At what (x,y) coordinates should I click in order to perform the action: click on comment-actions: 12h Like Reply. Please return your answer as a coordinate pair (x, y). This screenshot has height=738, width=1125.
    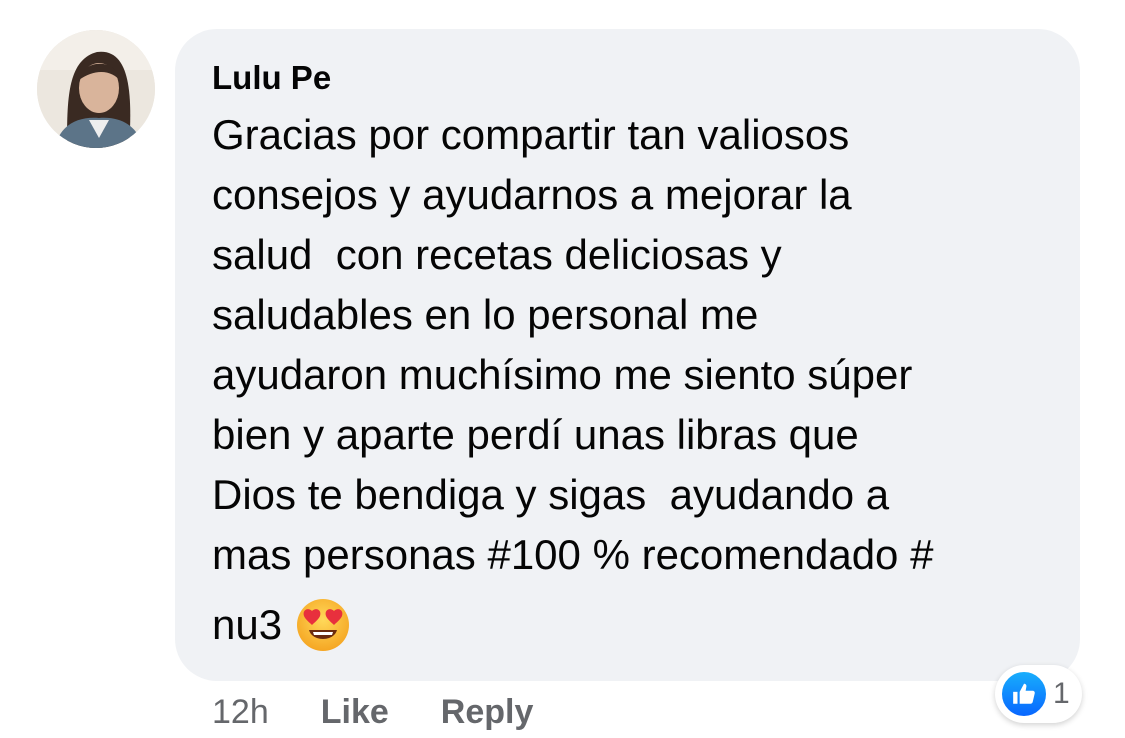
    Looking at the image, I should click on (398, 712).